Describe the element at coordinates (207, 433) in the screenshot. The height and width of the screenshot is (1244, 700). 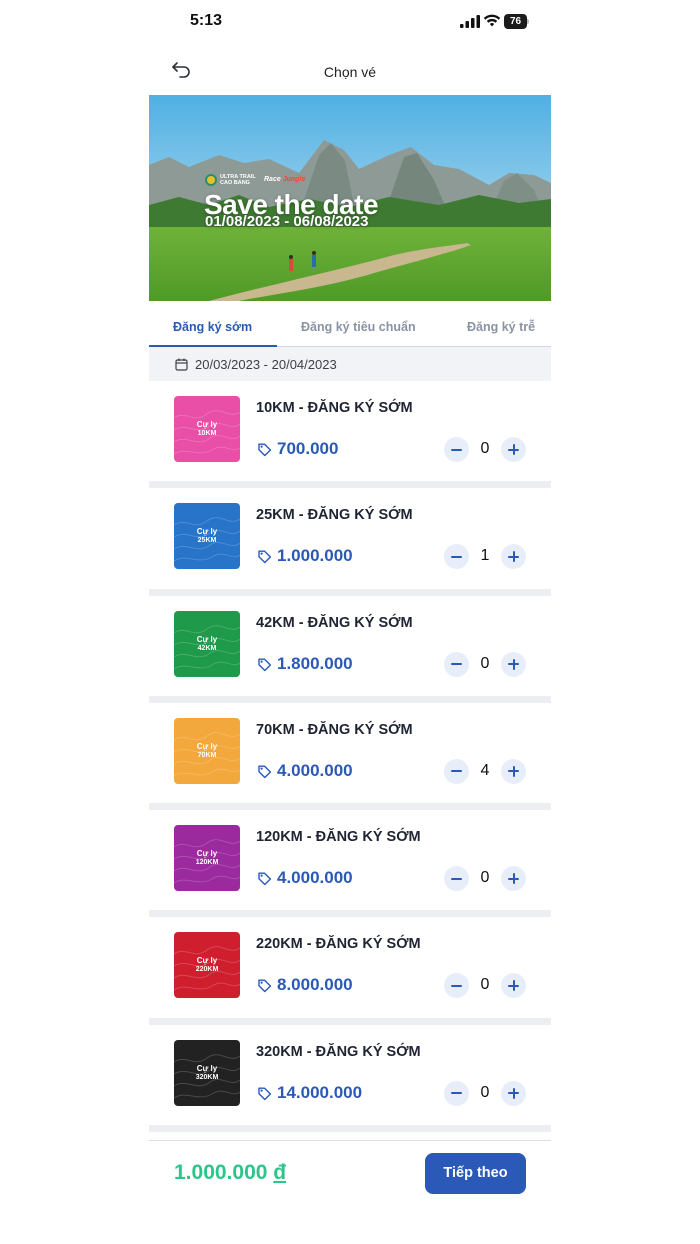
I see `thumbnail-distance: 10KM` at that location.